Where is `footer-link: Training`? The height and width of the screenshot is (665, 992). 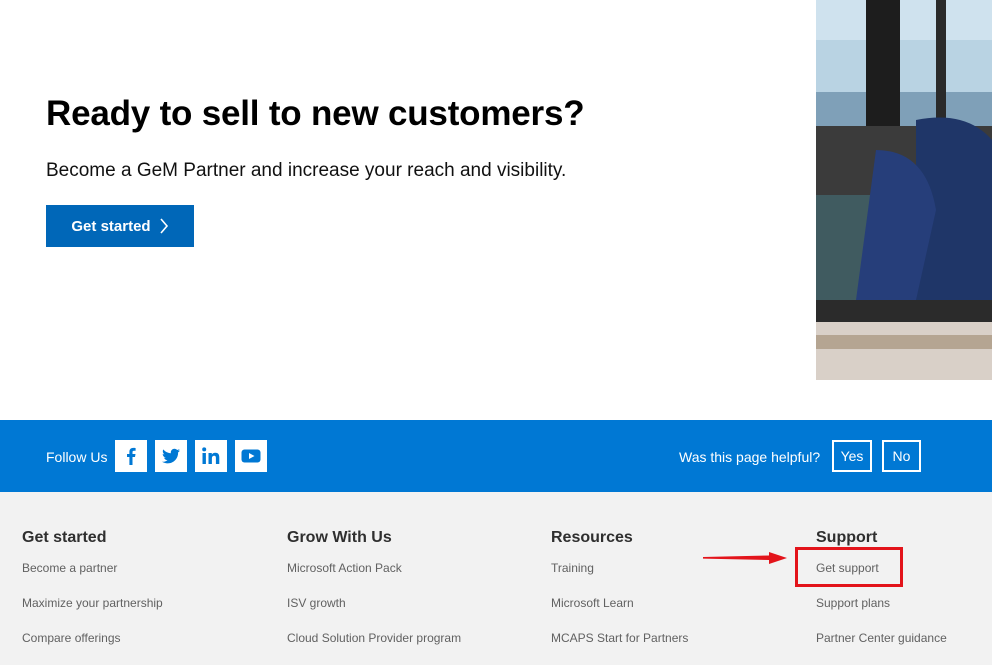 footer-link: Training is located at coordinates (572, 568).